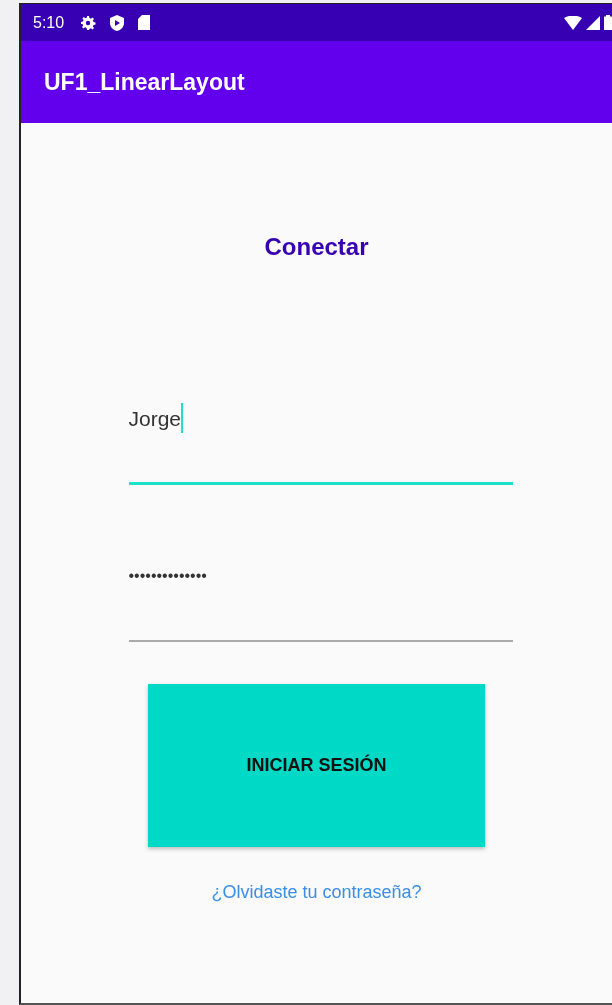  I want to click on wifi-icon, so click(573, 22).